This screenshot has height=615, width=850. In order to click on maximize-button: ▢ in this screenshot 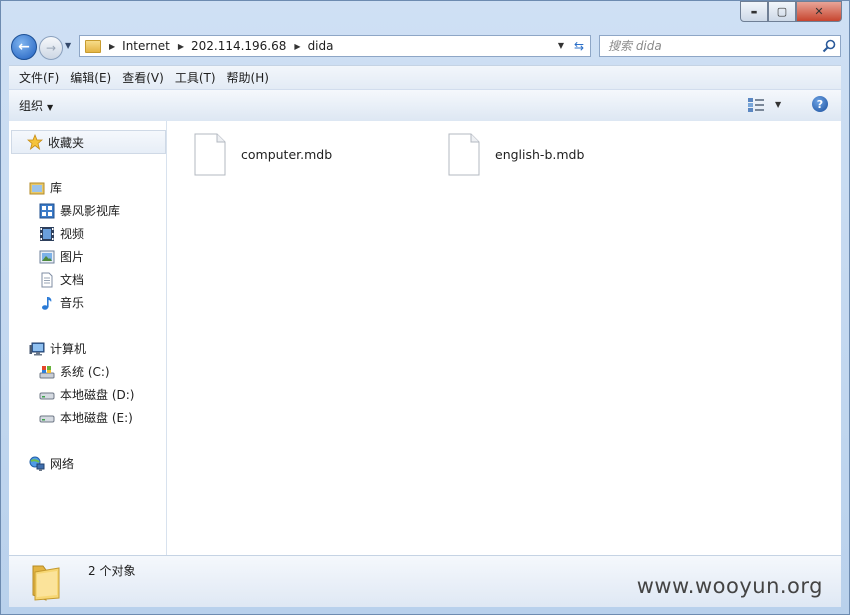, I will do `click(782, 11)`.